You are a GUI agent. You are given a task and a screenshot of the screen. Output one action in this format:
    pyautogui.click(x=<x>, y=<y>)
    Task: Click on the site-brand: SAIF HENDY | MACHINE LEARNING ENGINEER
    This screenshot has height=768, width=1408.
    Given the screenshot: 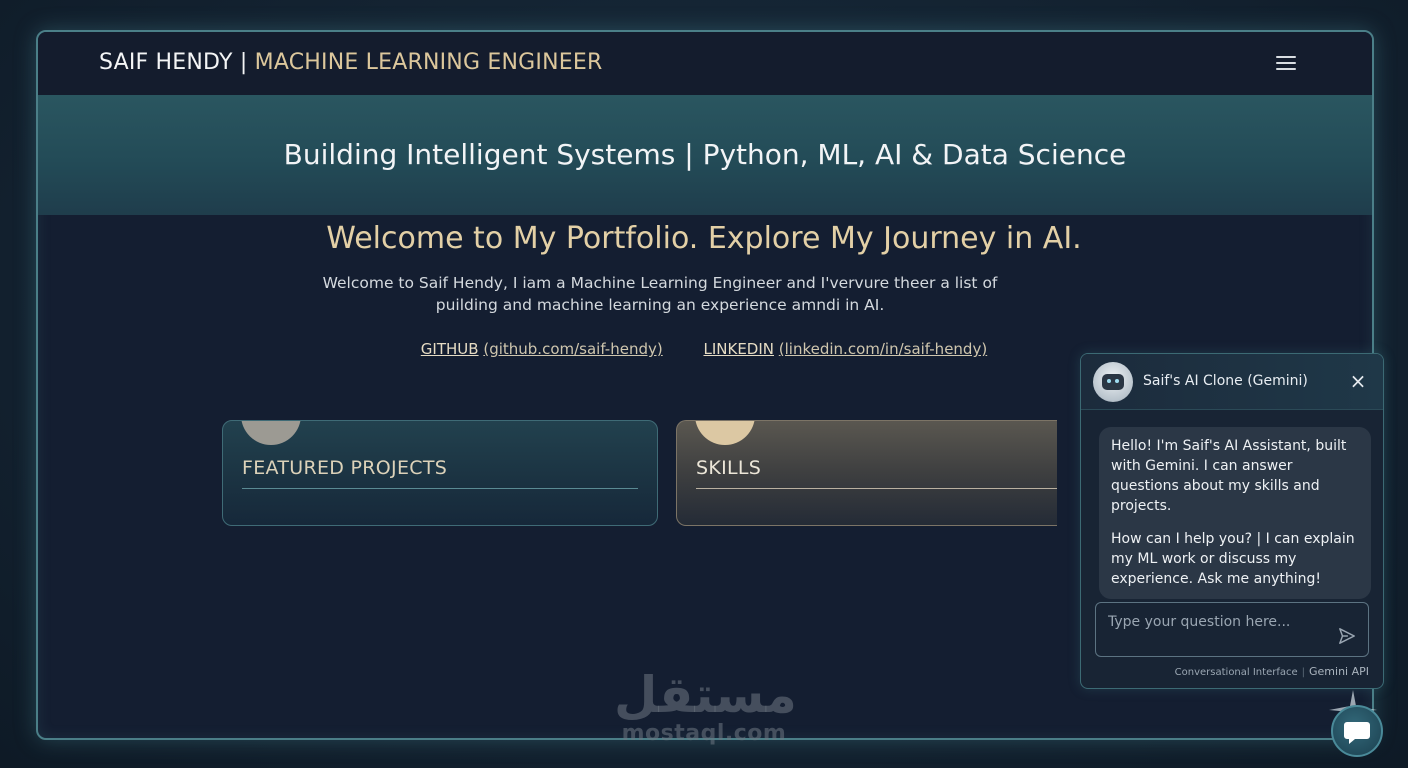 What is the action you would take?
    pyautogui.click(x=350, y=62)
    